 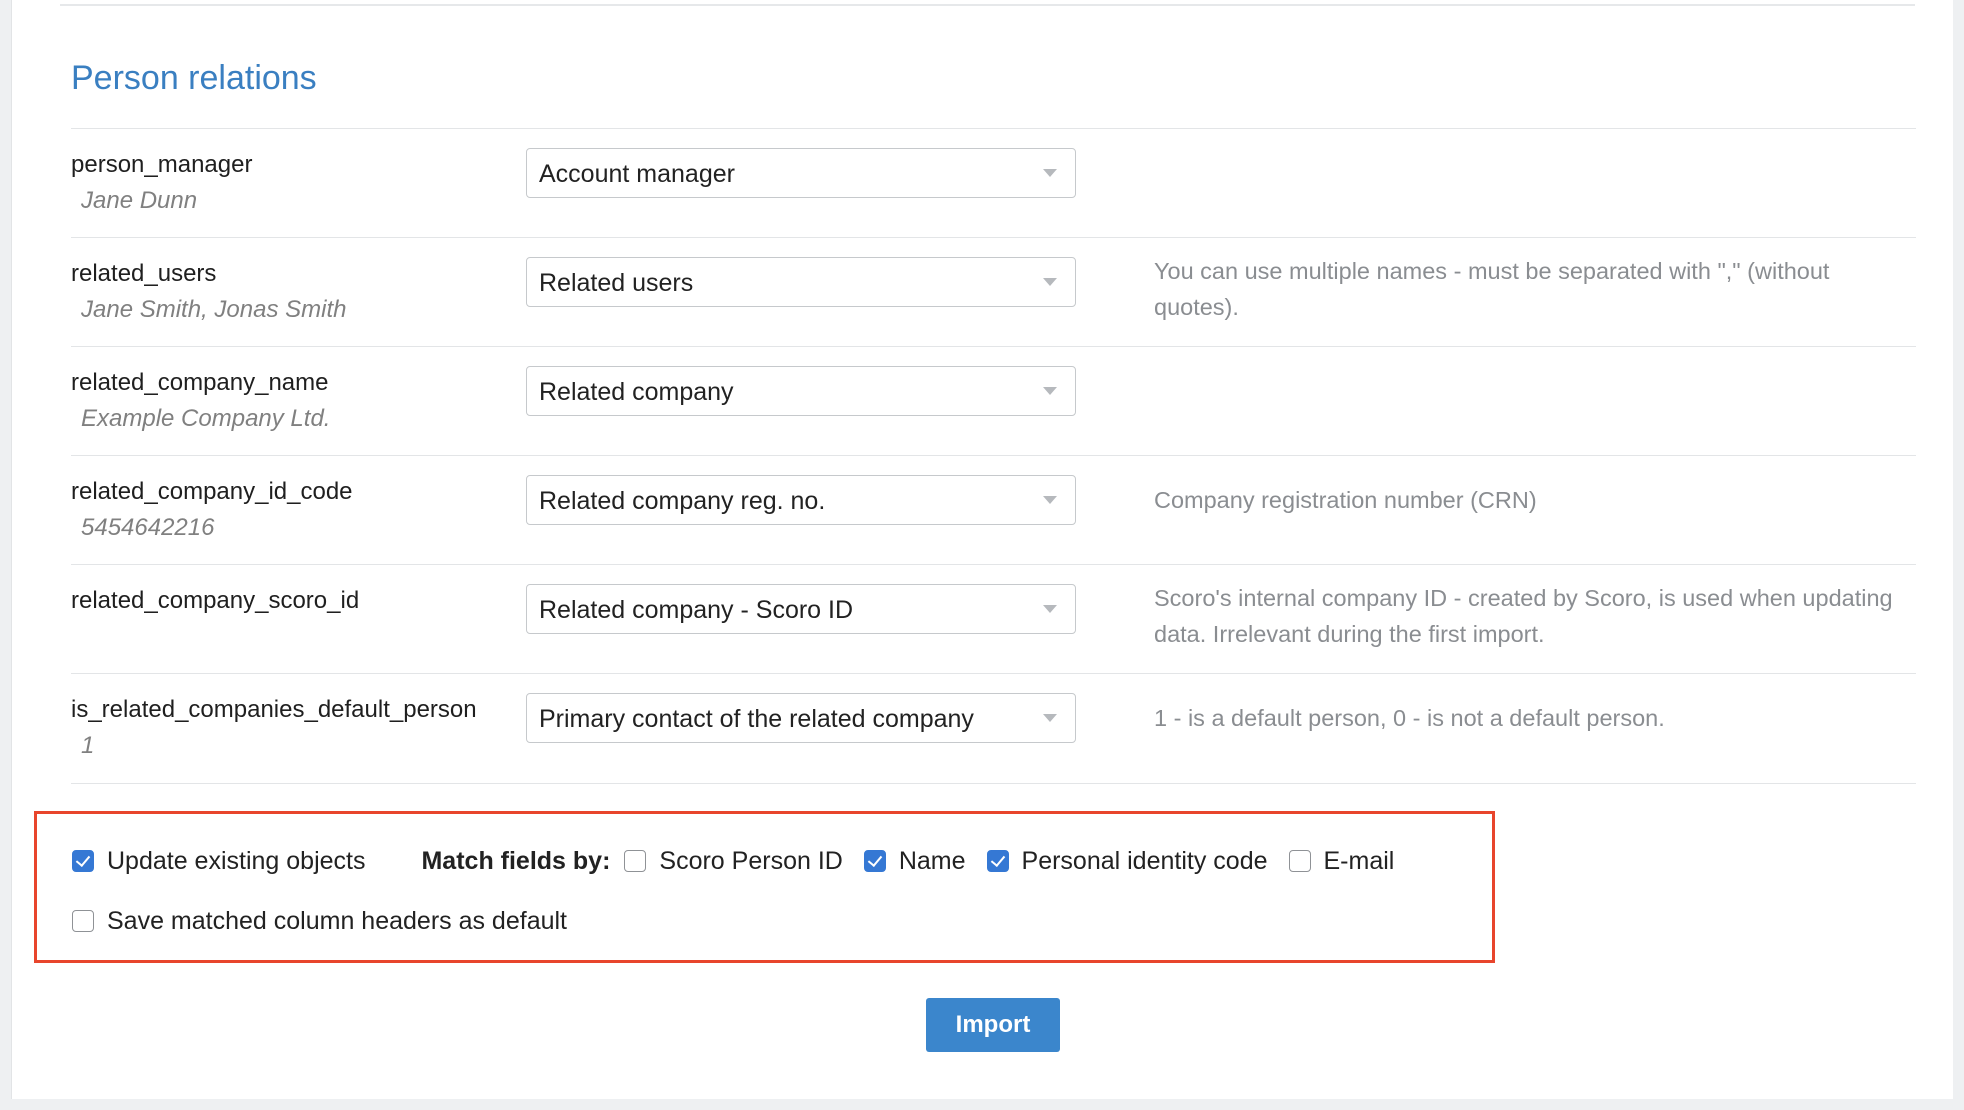 What do you see at coordinates (756, 719) in the screenshot?
I see `select-value: Primary contact of the related company` at bounding box center [756, 719].